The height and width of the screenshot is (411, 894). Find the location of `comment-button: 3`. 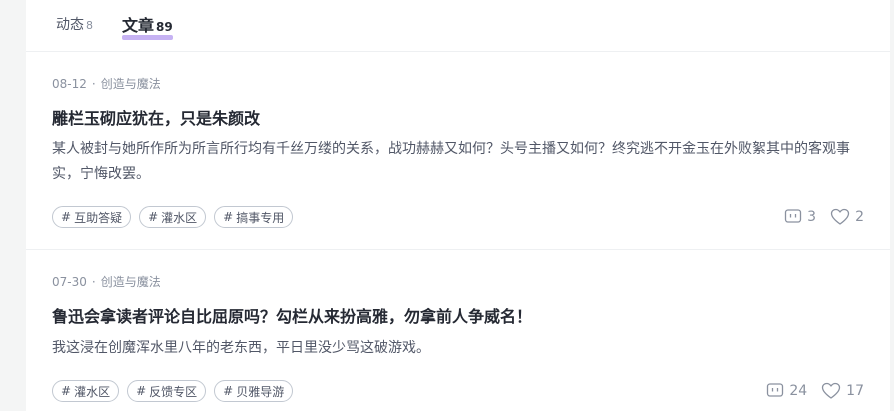

comment-button: 3 is located at coordinates (800, 217).